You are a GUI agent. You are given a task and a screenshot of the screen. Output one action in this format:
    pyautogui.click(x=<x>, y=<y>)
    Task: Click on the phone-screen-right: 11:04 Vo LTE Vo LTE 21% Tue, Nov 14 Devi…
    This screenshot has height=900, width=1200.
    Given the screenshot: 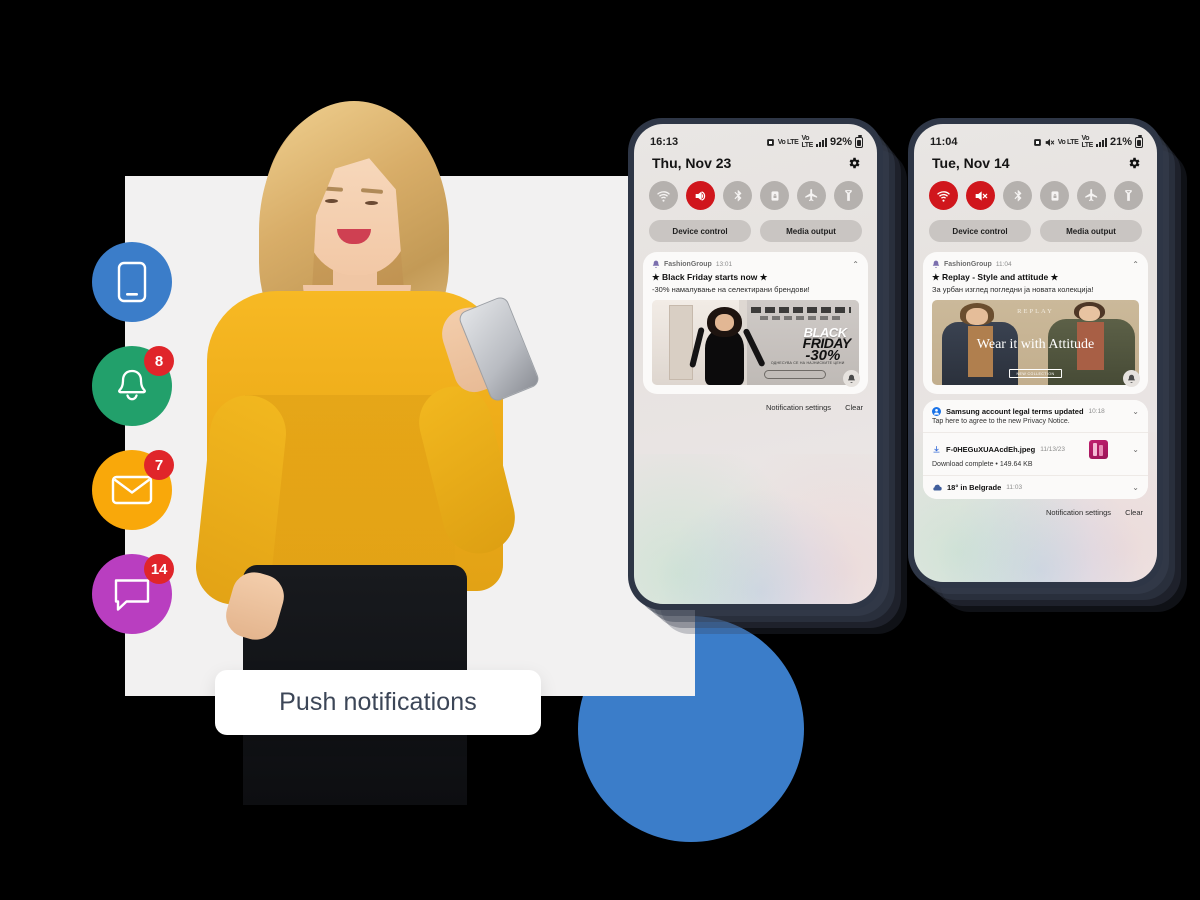 What is the action you would take?
    pyautogui.click(x=1035, y=353)
    